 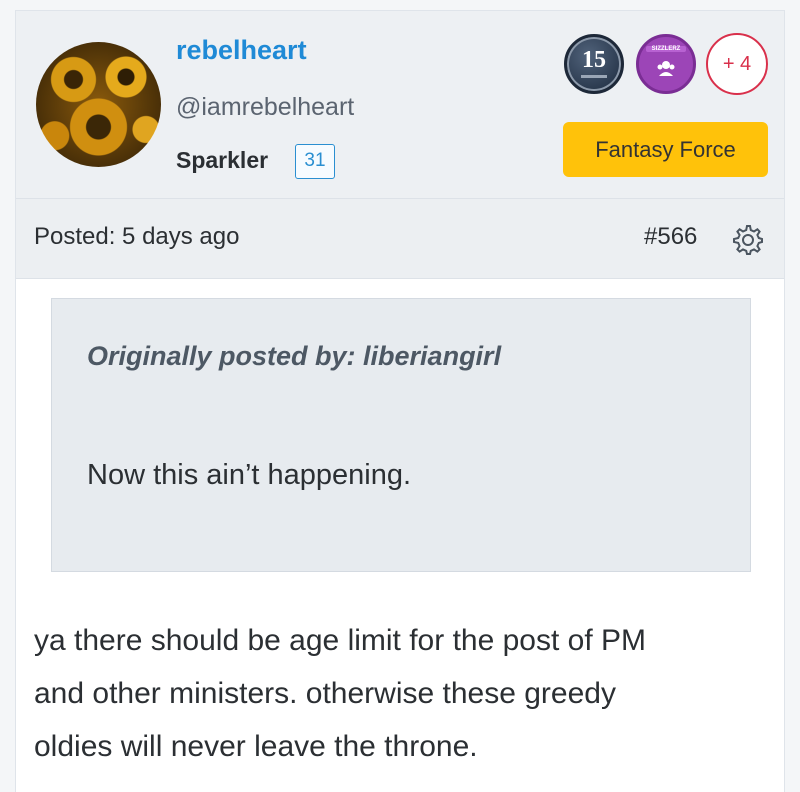 I want to click on quote-text: Now this ain’t happening., so click(x=249, y=475).